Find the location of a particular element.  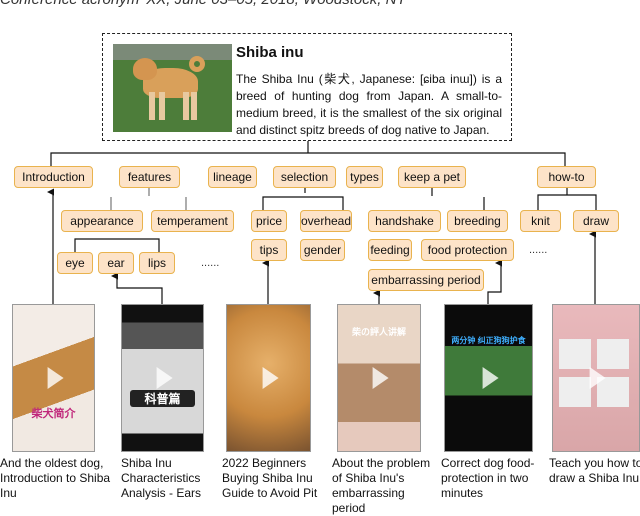

node-how-to: how-to is located at coordinates (566, 177).